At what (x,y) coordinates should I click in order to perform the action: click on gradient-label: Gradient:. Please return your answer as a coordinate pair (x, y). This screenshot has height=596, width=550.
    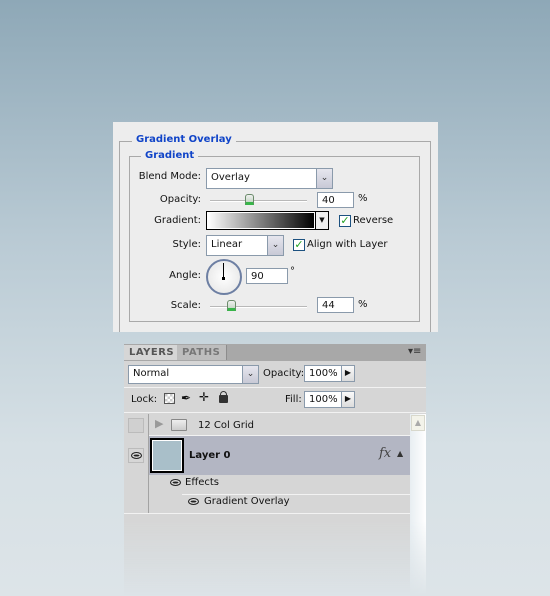
    Looking at the image, I should click on (177, 220).